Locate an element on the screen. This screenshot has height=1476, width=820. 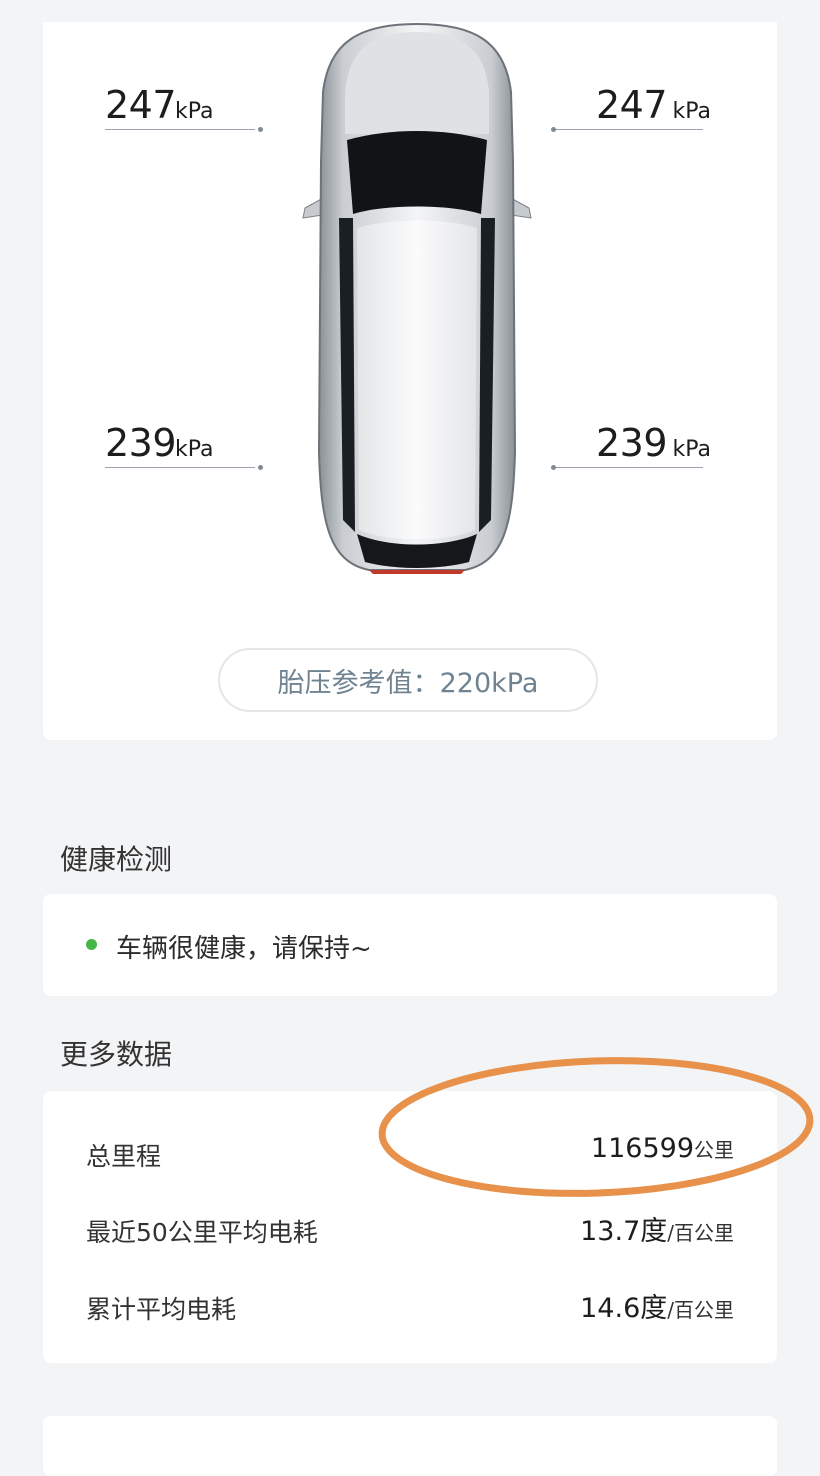
health-section-title: 健康检测 is located at coordinates (116, 859).